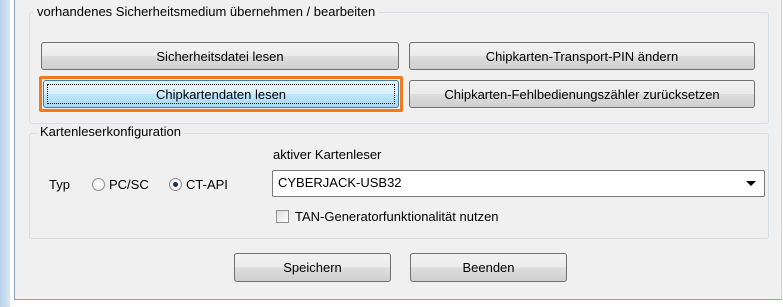  What do you see at coordinates (751, 183) in the screenshot?
I see `chevron-down-icon` at bounding box center [751, 183].